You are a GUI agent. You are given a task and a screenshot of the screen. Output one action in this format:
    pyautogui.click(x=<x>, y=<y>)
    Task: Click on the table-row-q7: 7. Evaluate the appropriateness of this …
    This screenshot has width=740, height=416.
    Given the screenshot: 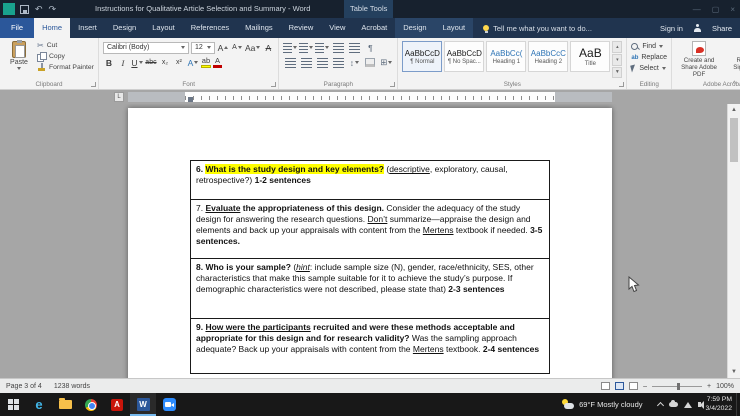 What is the action you would take?
    pyautogui.click(x=370, y=229)
    